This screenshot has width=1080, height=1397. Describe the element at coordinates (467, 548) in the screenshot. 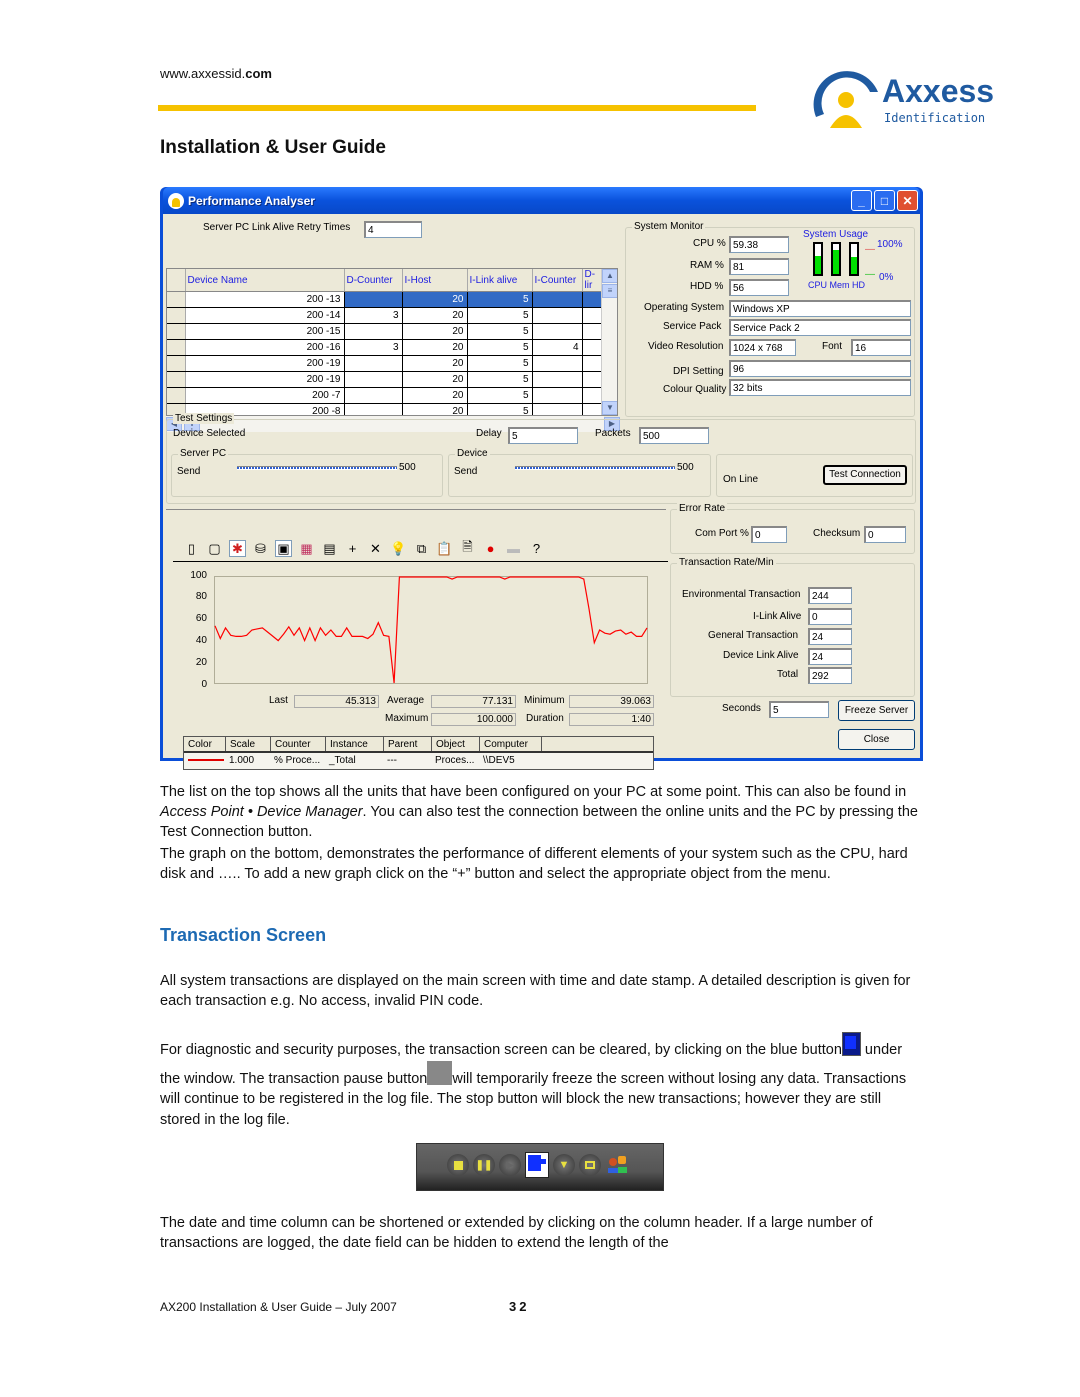

I see `properties-icon: 🗎` at that location.